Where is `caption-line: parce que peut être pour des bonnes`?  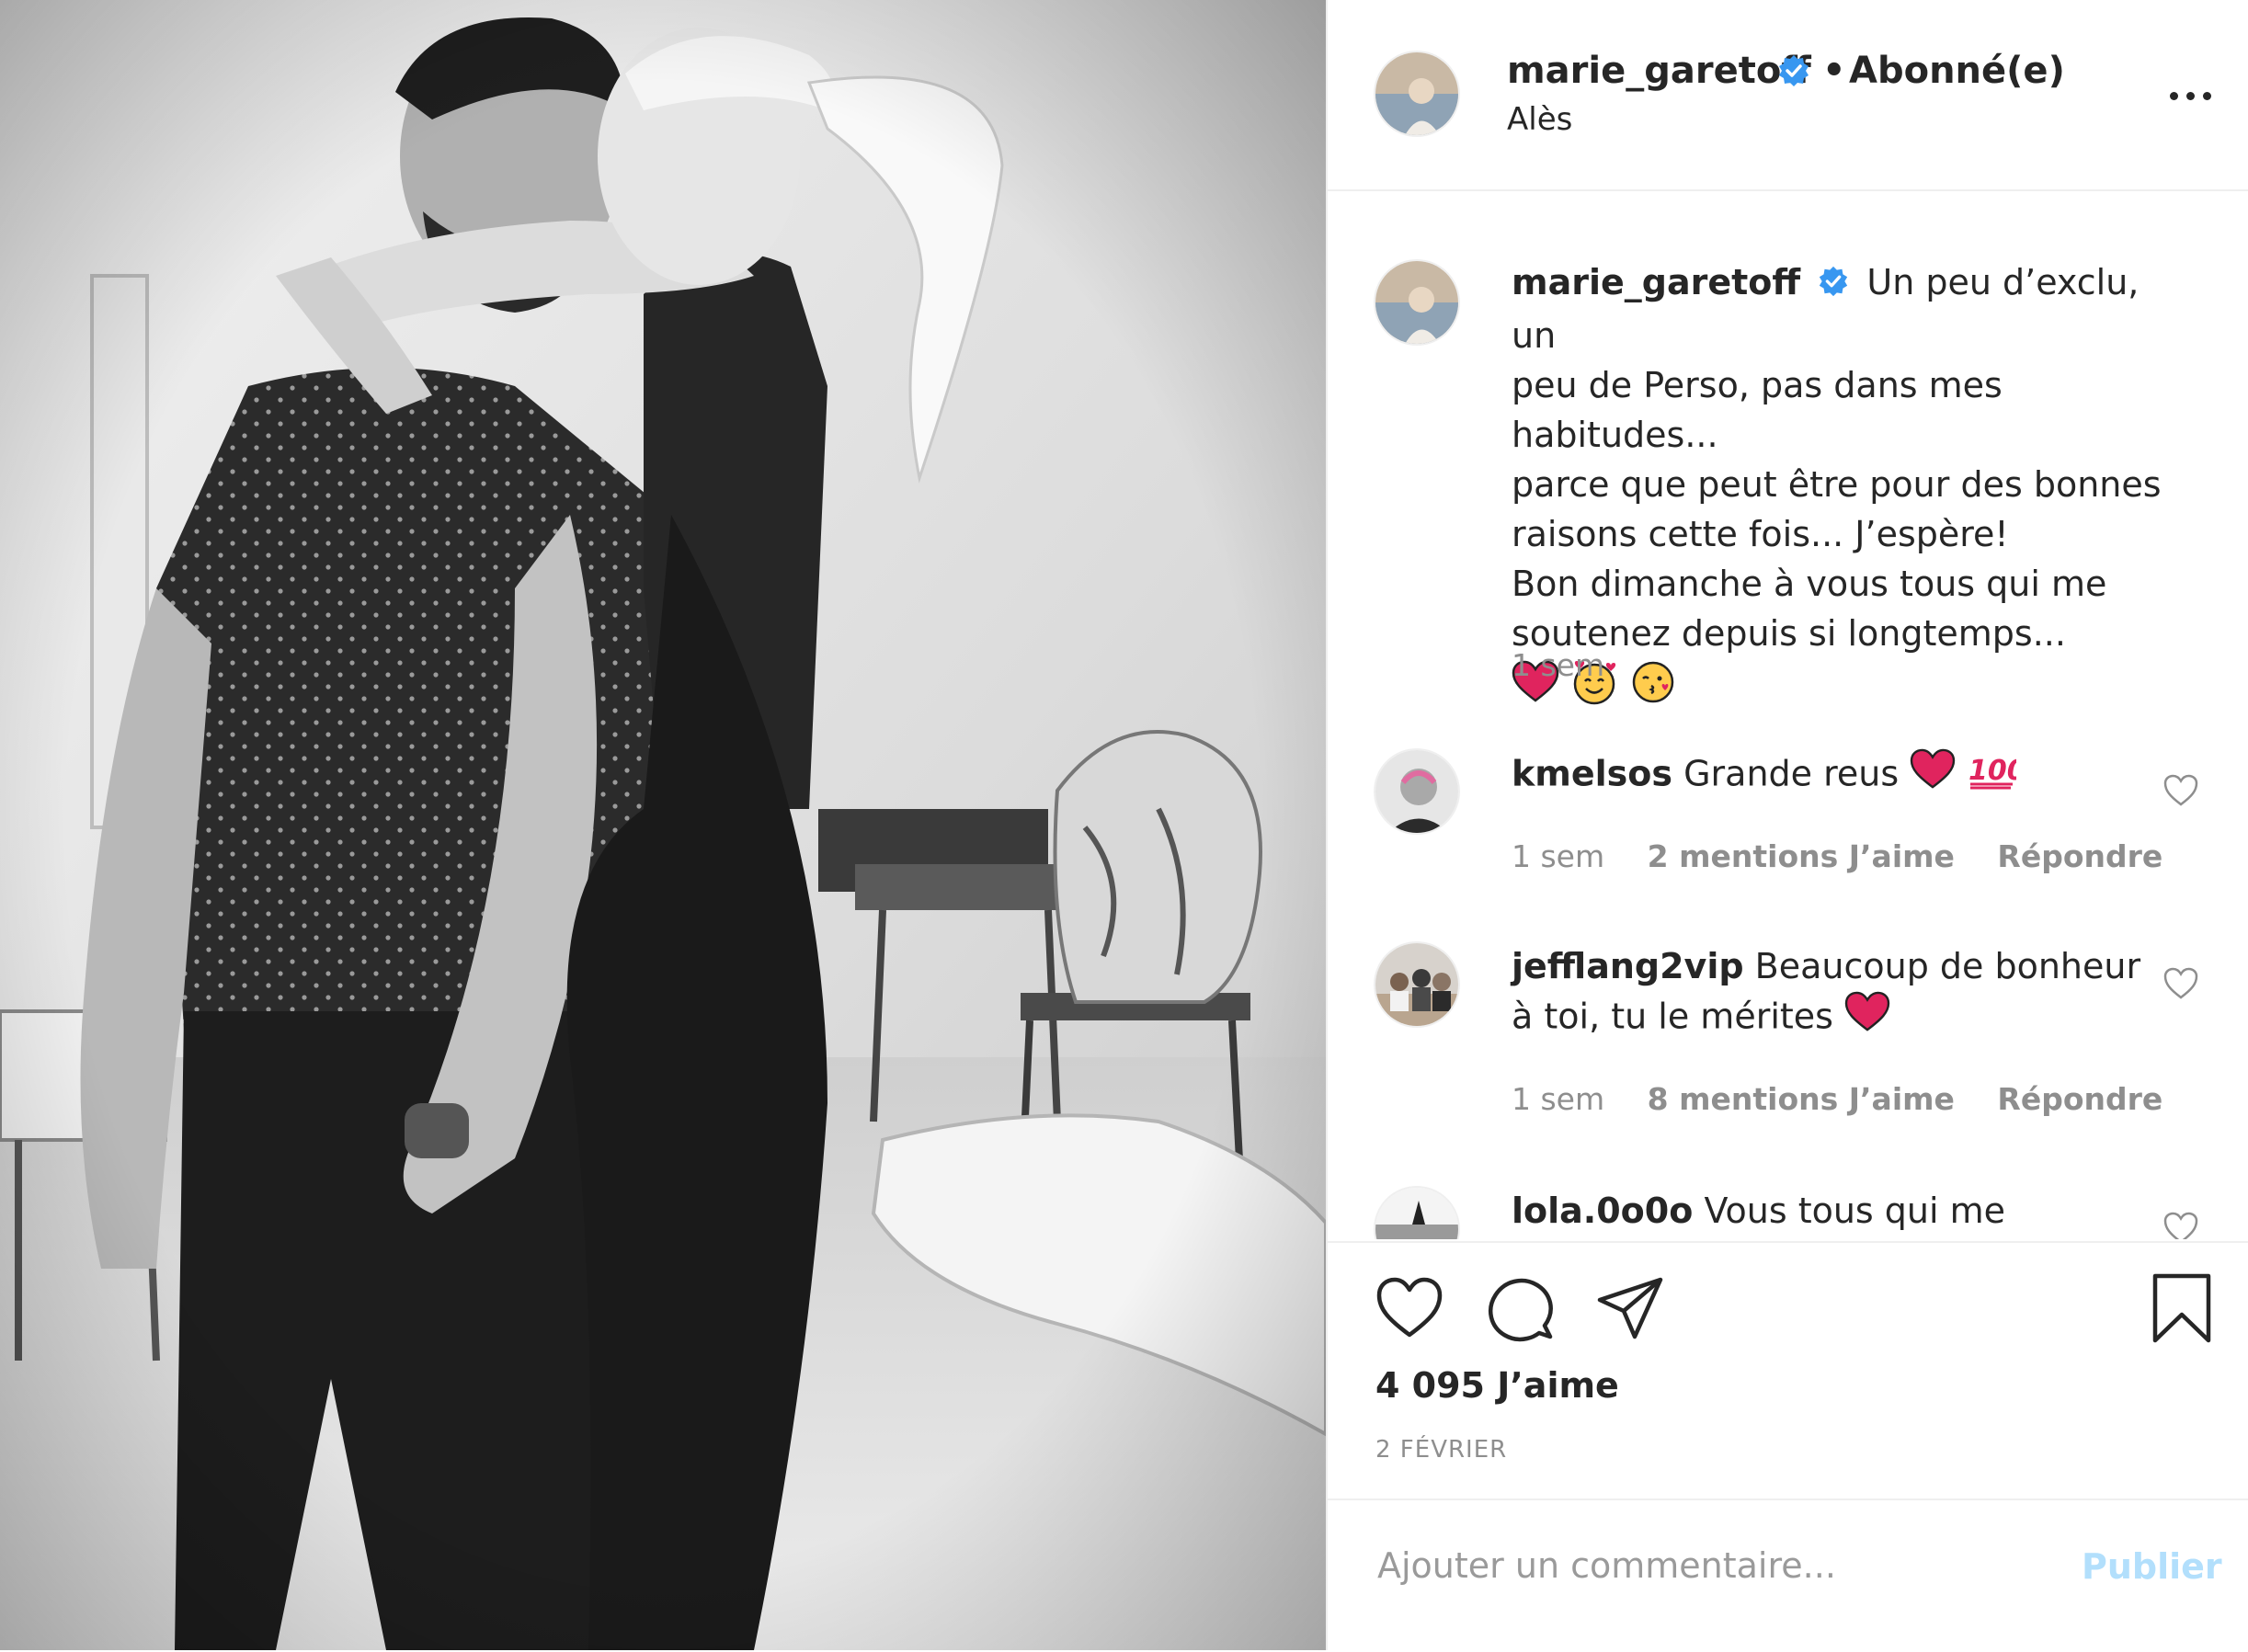
caption-line: parce que peut être pour des bonnes is located at coordinates (1837, 485).